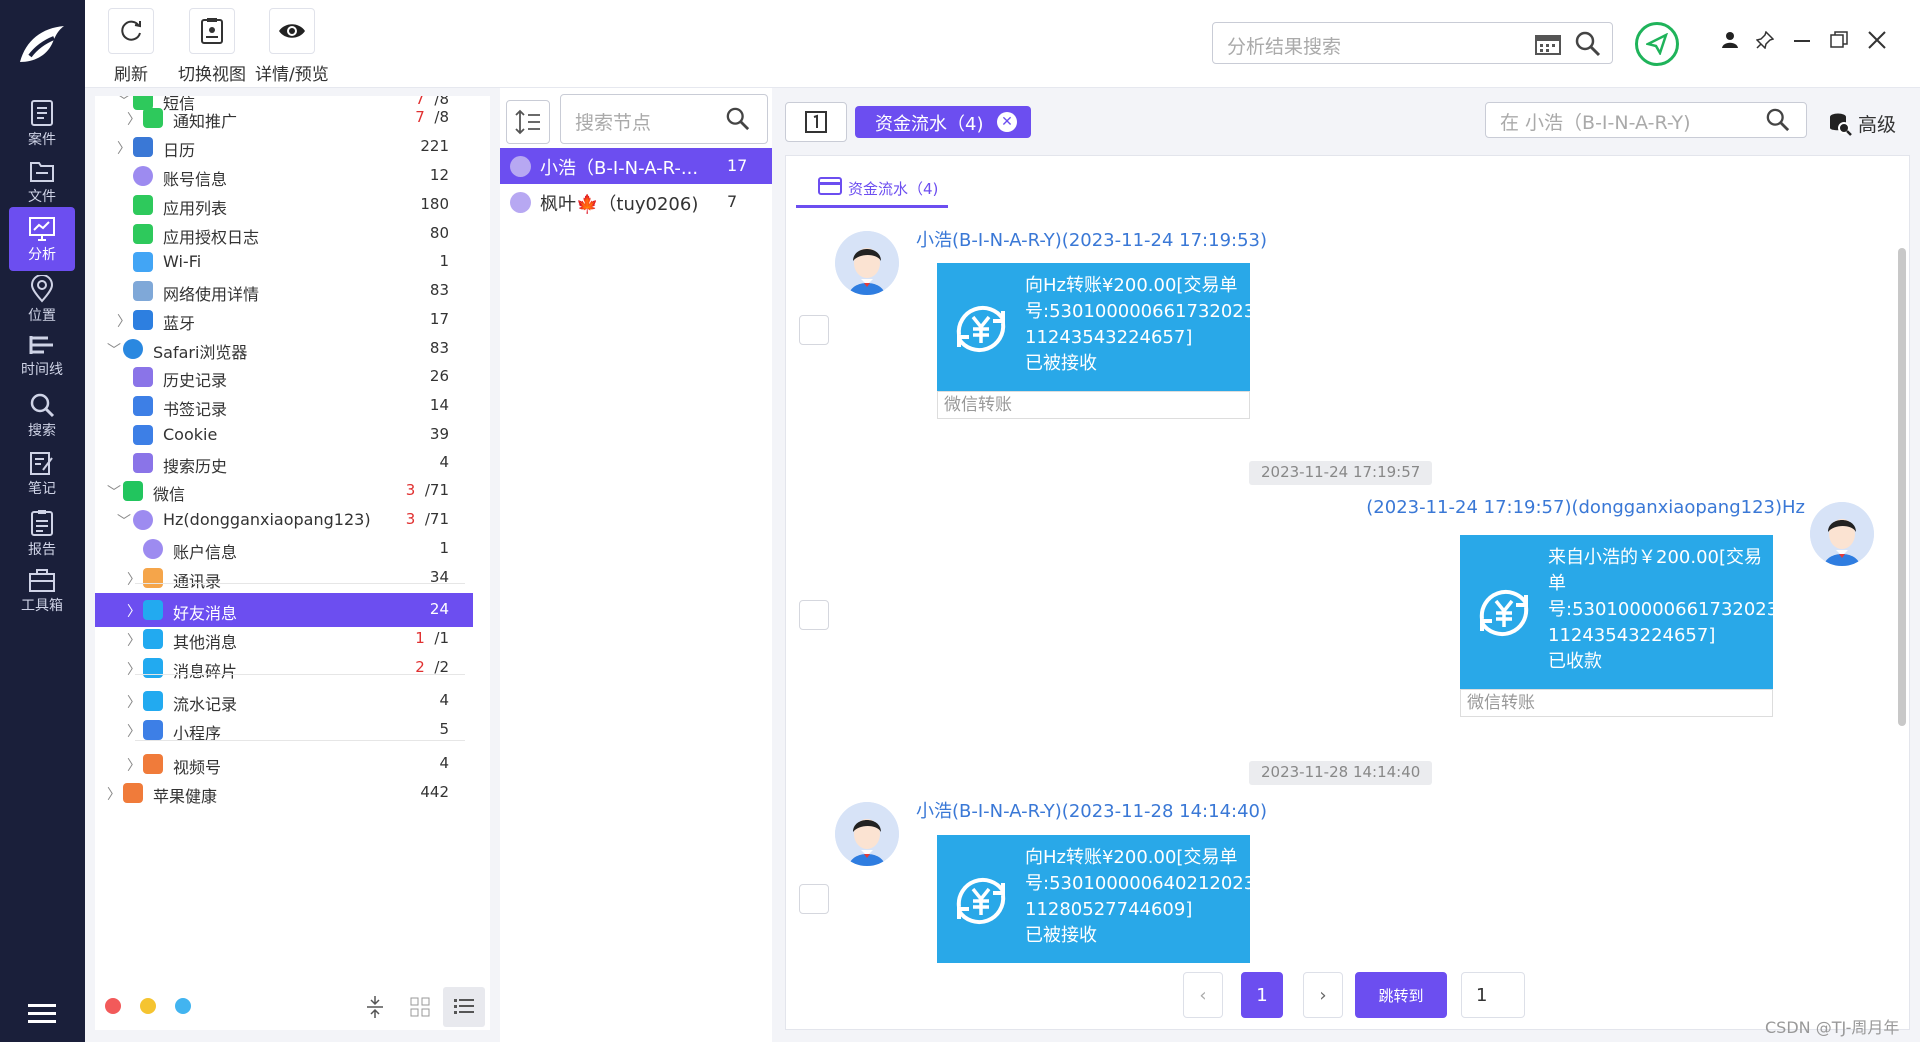  Describe the element at coordinates (528, 122) in the screenshot. I see `sort-button` at that location.